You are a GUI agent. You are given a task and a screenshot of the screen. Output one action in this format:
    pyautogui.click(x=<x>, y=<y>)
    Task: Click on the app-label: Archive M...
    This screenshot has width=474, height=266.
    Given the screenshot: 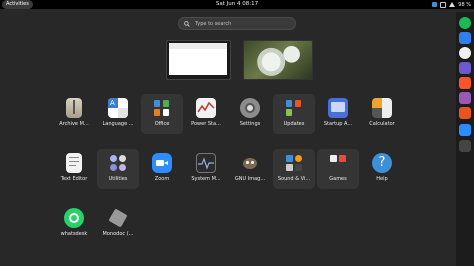 What is the action you would take?
    pyautogui.click(x=74, y=124)
    